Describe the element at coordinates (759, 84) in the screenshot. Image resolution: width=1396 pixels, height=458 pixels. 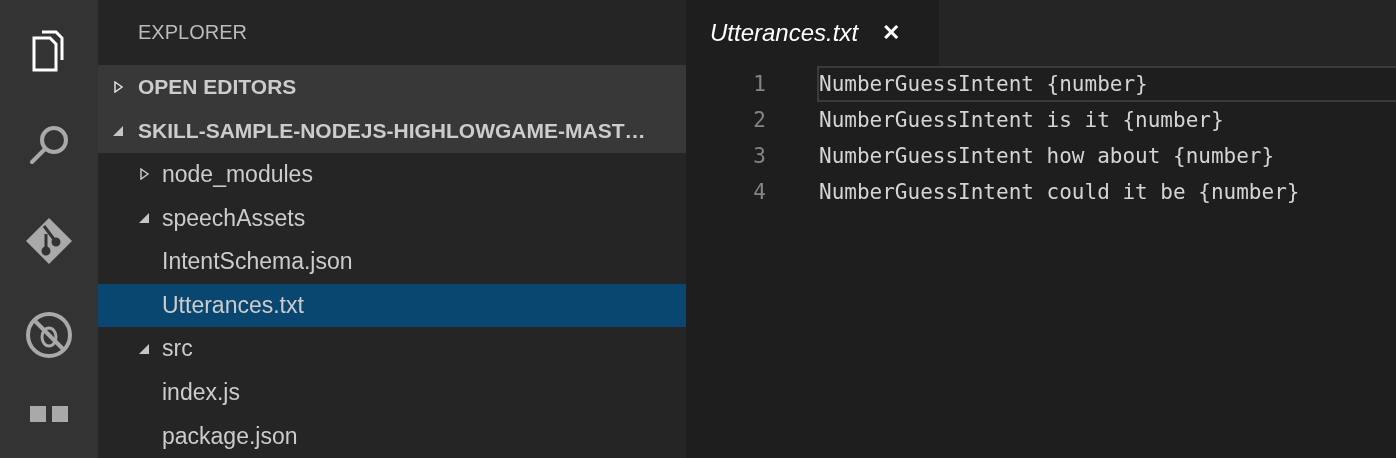
I see `line-number: 1` at that location.